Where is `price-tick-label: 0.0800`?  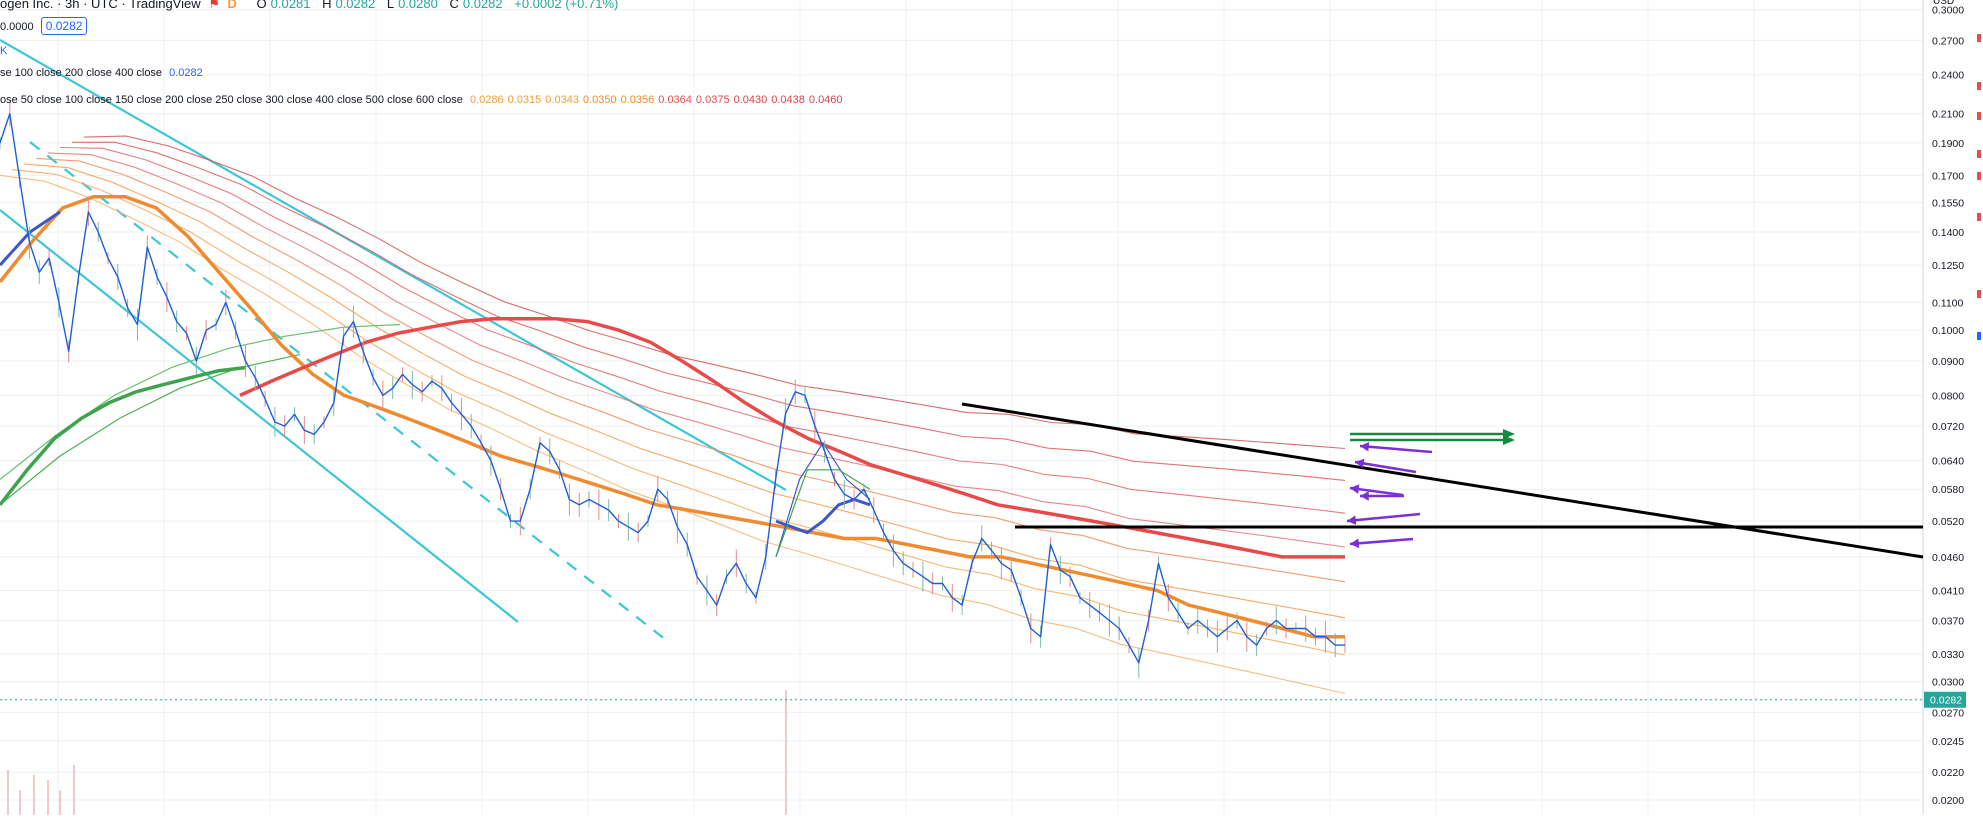 price-tick-label: 0.0800 is located at coordinates (1948, 396).